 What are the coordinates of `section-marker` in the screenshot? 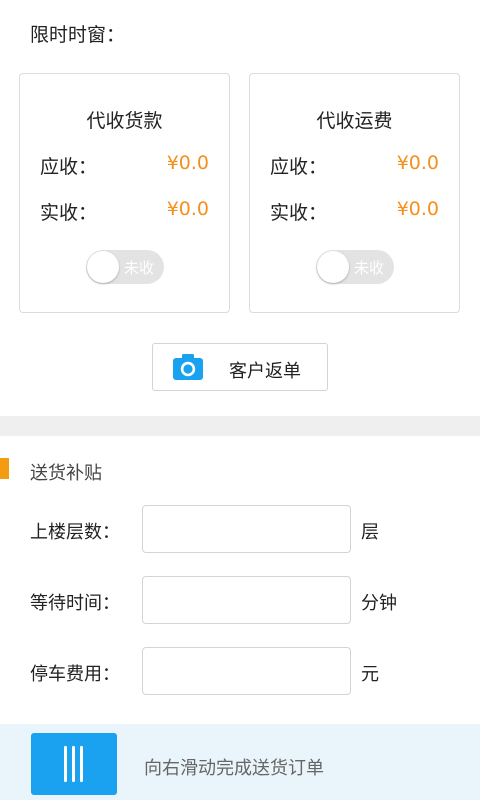 It's located at (4, 468).